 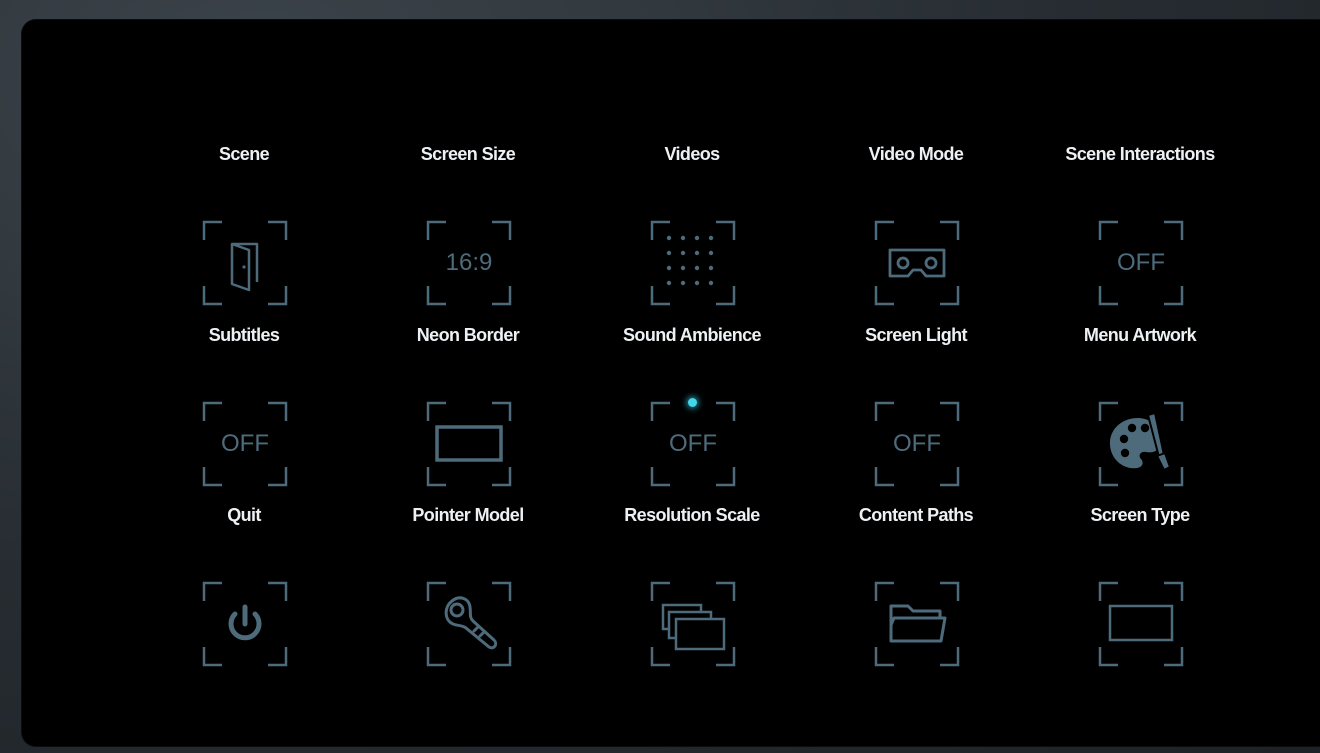 I want to click on menu-item-button: 16:9, so click(x=469, y=263).